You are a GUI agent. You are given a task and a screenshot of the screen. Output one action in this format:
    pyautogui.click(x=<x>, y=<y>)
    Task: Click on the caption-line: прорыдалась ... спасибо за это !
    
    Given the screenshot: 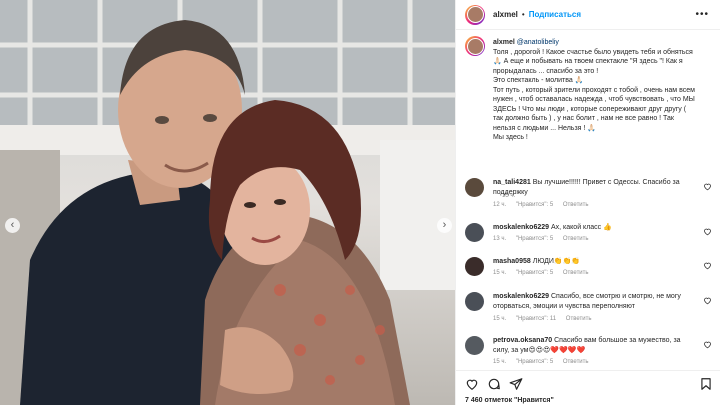 What is the action you would take?
    pyautogui.click(x=546, y=71)
    